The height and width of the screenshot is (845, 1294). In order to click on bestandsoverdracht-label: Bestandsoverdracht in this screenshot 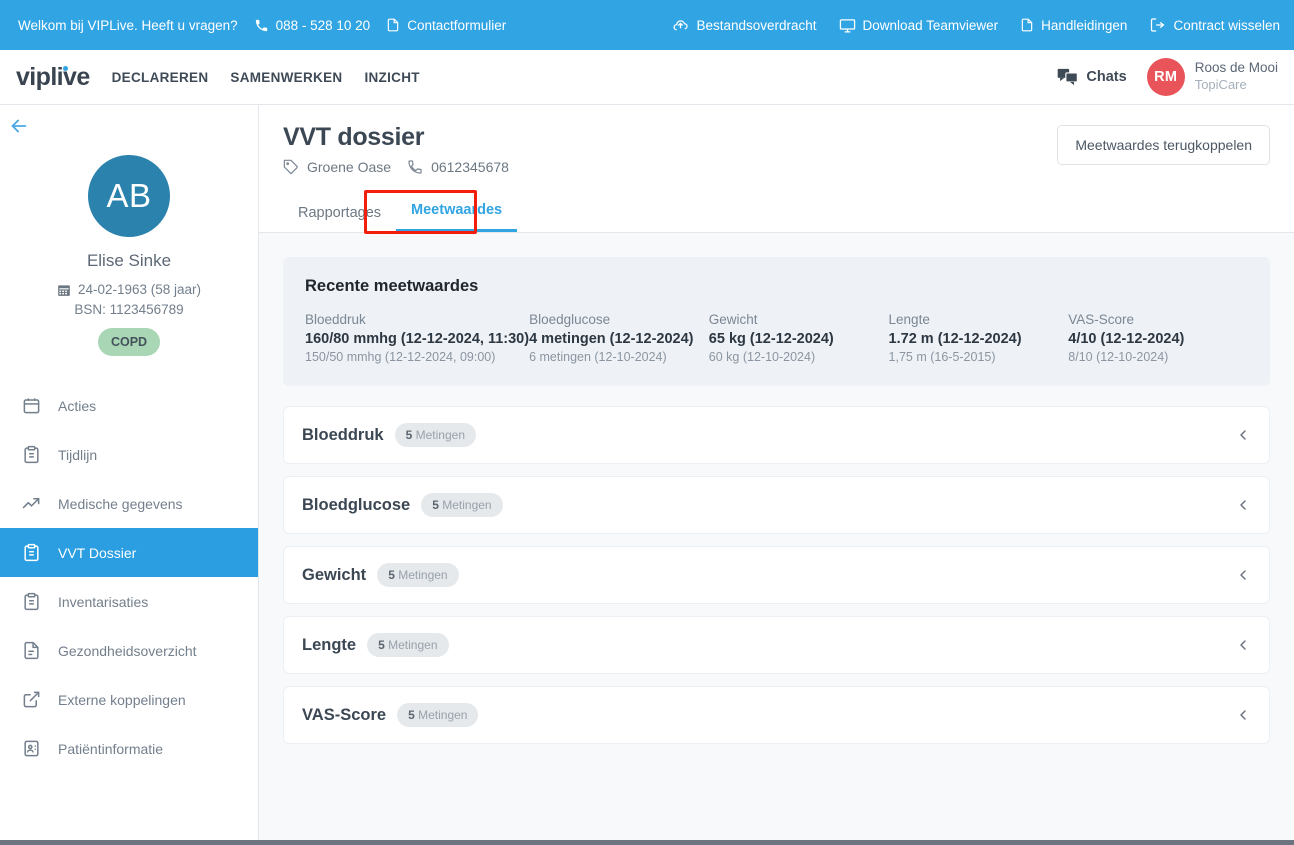, I will do `click(756, 25)`.